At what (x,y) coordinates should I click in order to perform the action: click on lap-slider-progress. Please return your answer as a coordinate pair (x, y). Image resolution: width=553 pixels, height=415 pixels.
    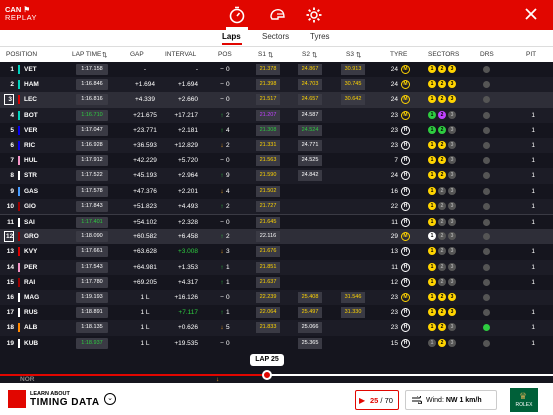
    Looking at the image, I should click on (133, 375).